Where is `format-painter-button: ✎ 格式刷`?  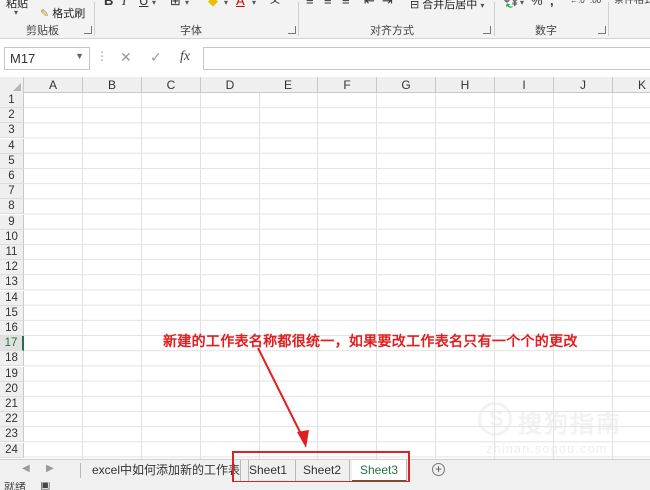 format-painter-button: ✎ 格式刷 is located at coordinates (62, 13).